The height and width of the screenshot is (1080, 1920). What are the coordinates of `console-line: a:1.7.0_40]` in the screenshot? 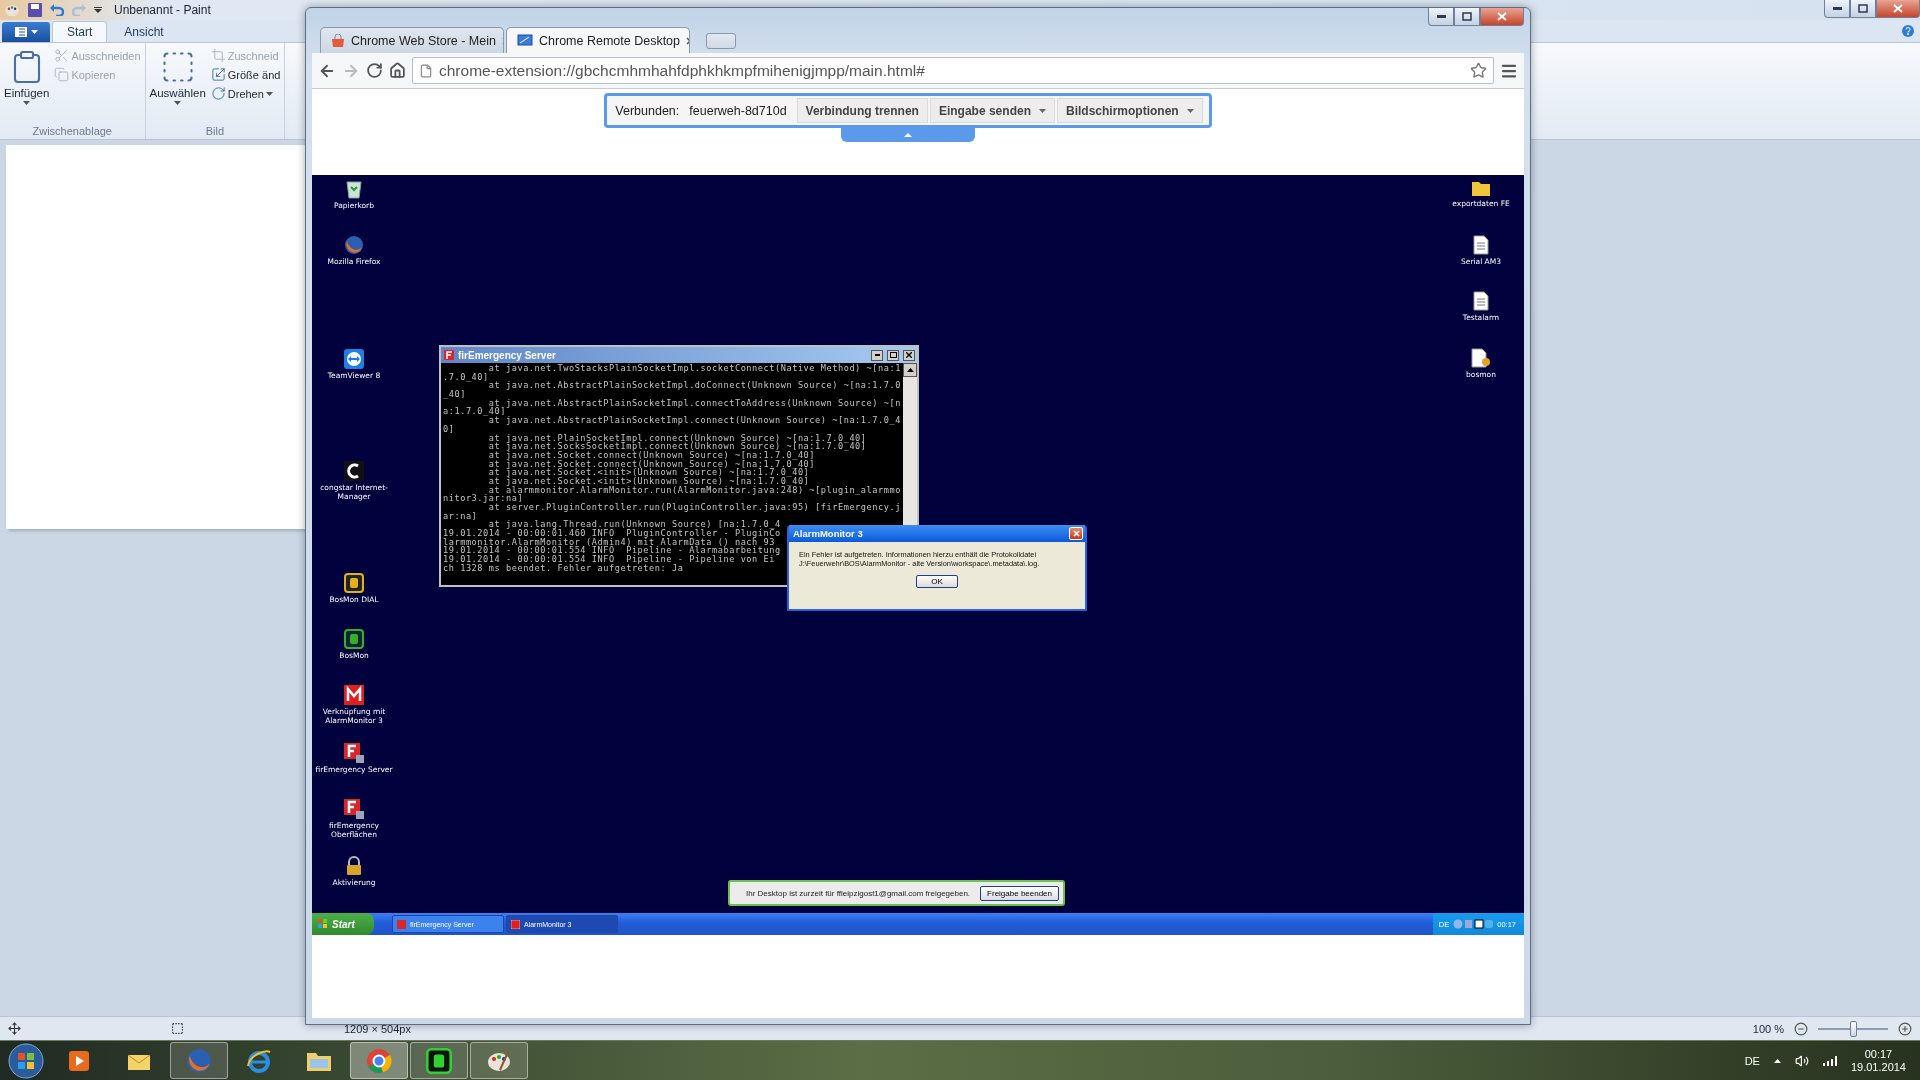 It's located at (474, 412).